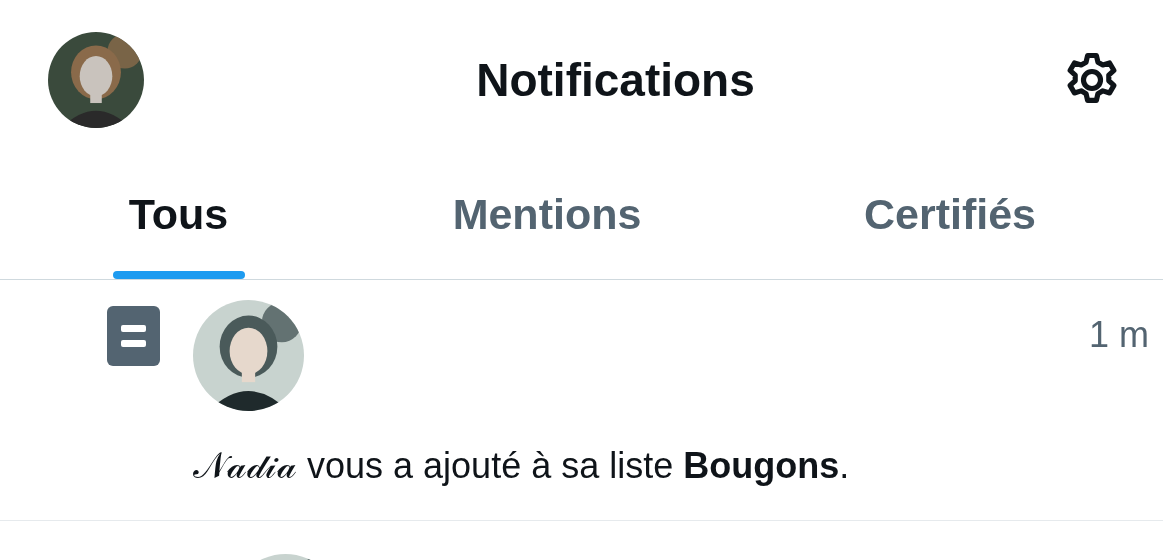  Describe the element at coordinates (133, 336) in the screenshot. I see `list-icon` at that location.